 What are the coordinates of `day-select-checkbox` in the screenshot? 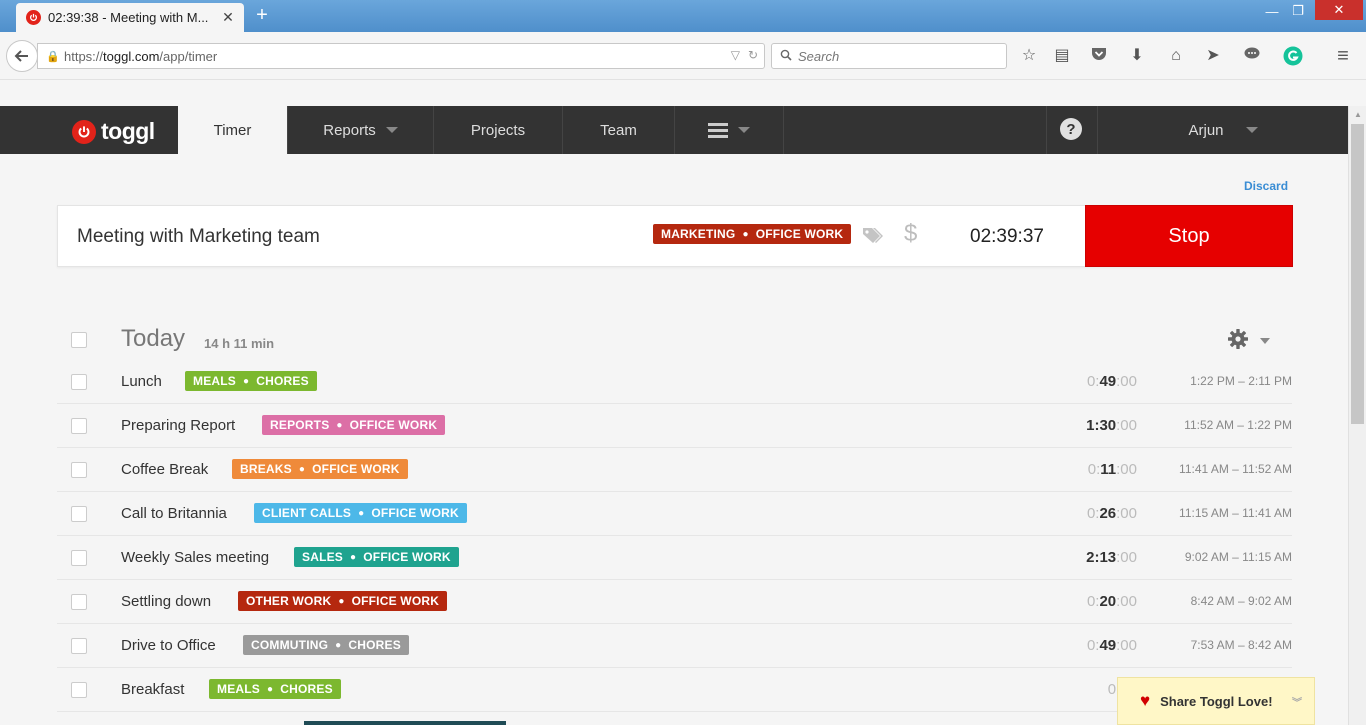 It's located at (79, 340).